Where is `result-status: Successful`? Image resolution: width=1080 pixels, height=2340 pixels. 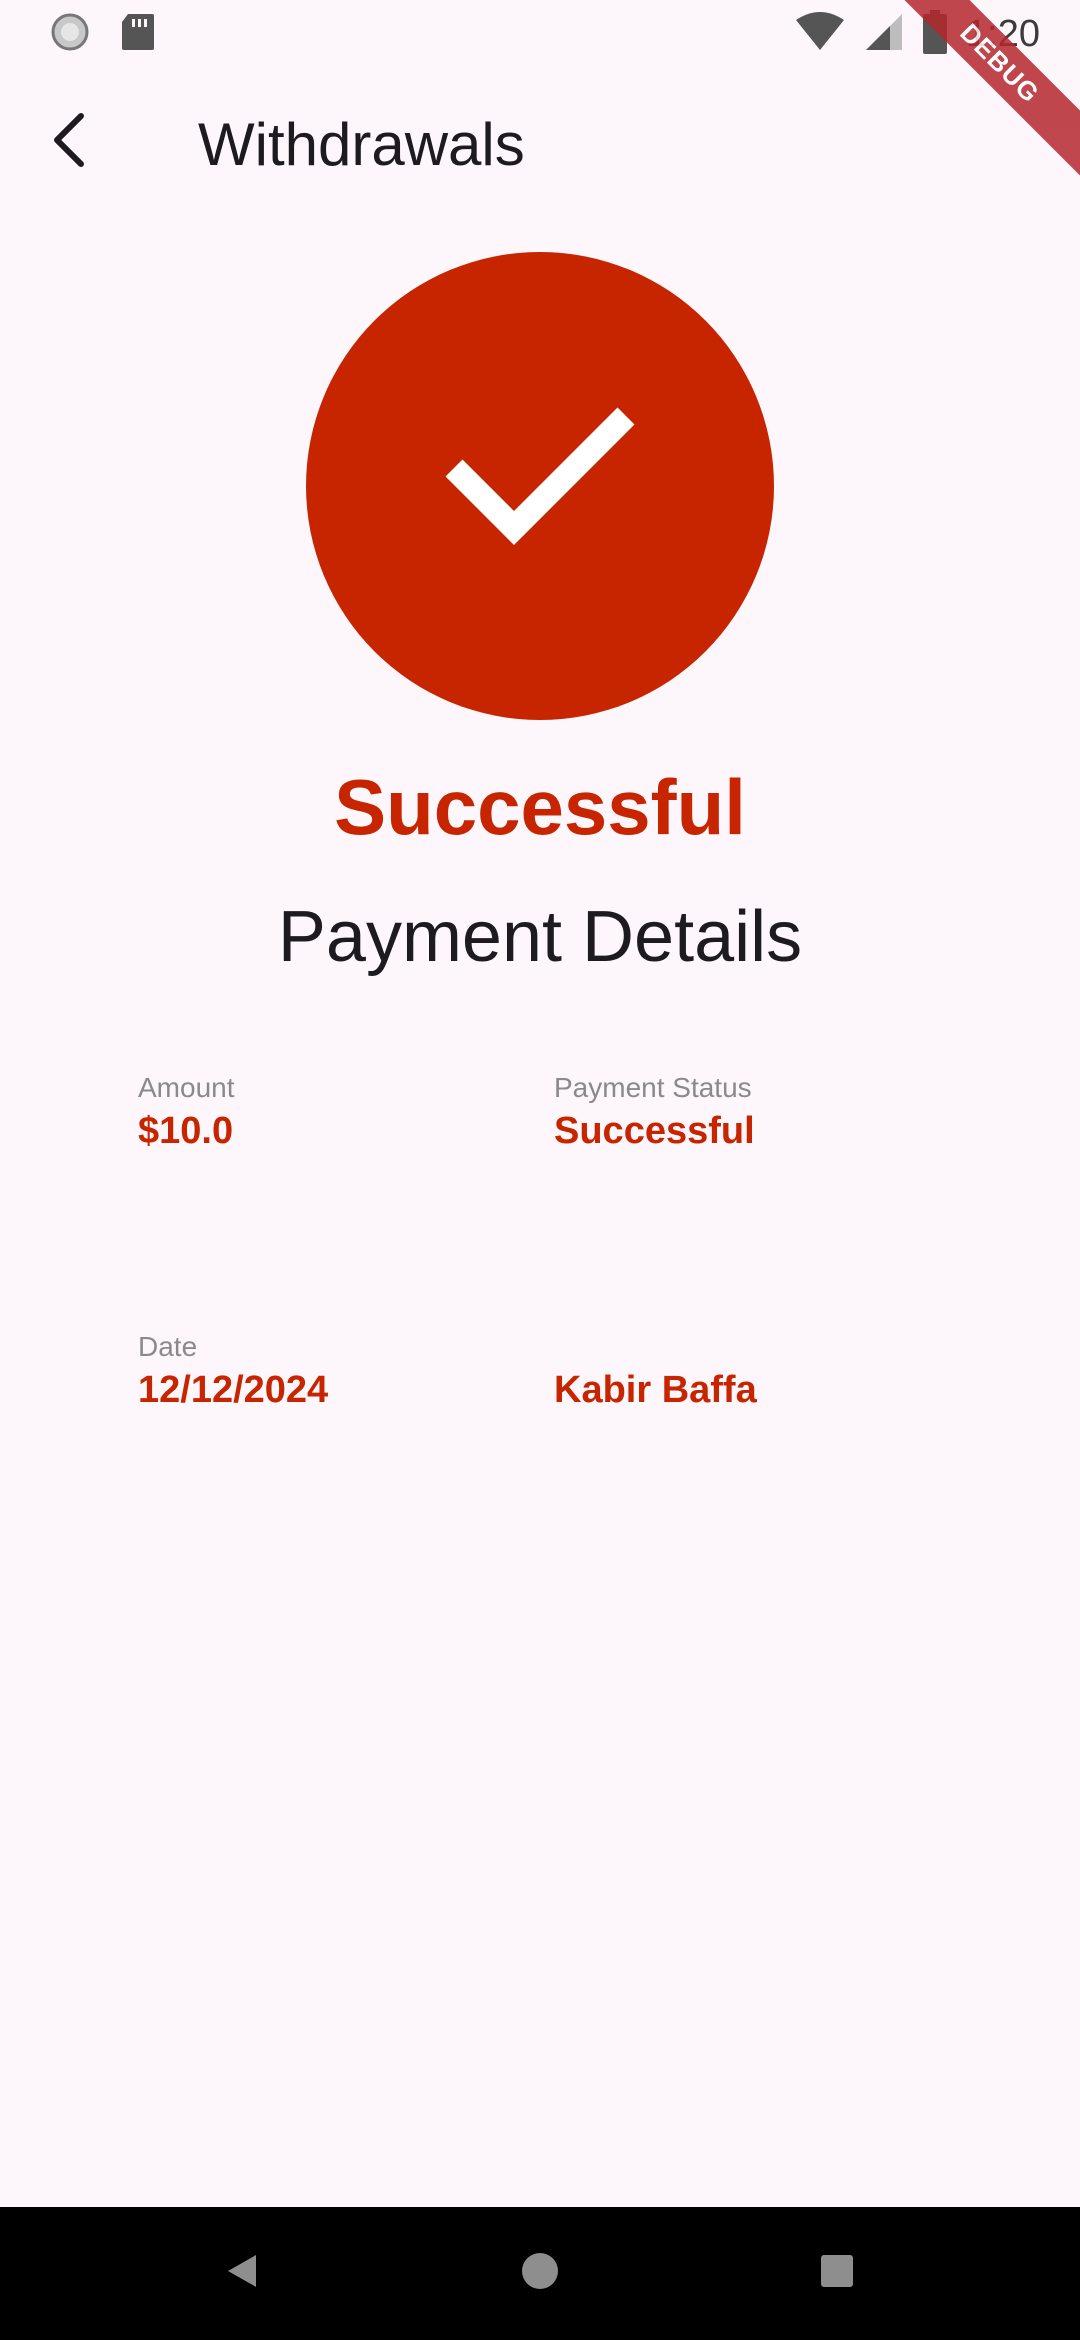 result-status: Successful is located at coordinates (540, 807).